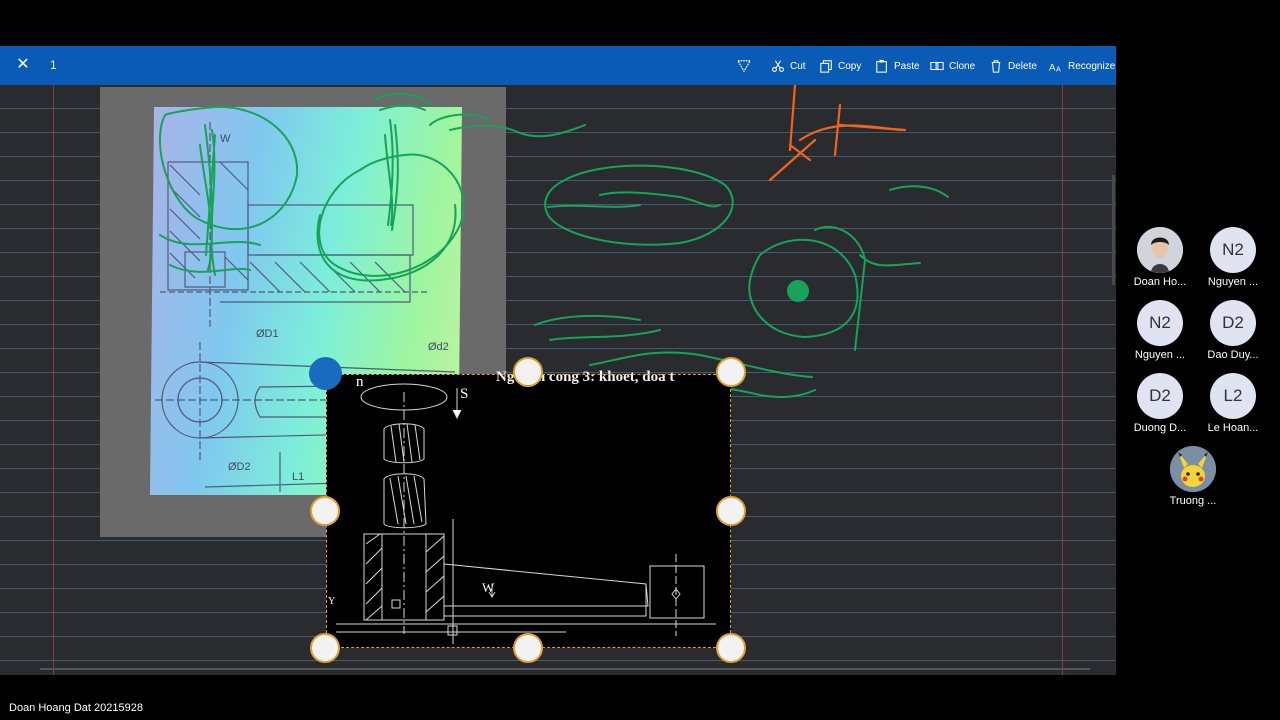 This screenshot has width=1280, height=720. Describe the element at coordinates (778, 66) in the screenshot. I see `scissors-icon` at that location.